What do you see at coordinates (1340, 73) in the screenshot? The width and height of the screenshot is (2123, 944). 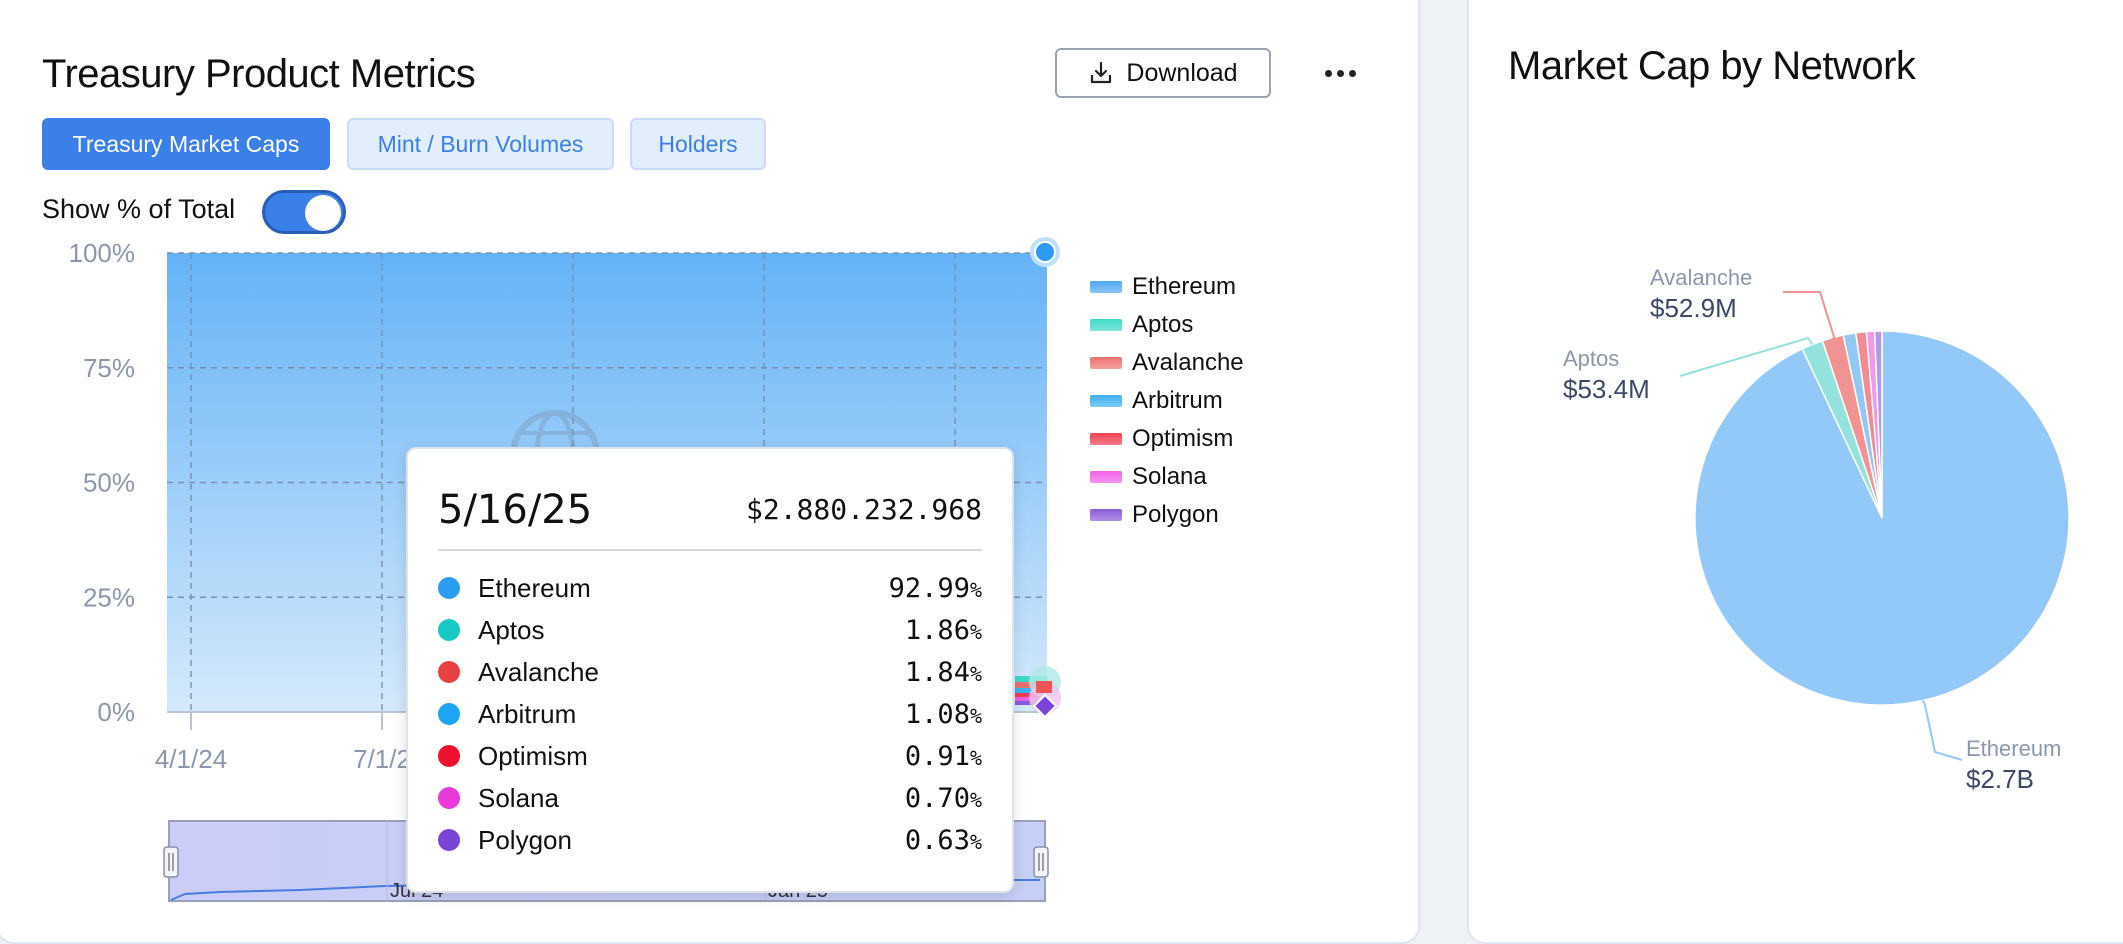 I see `more-options-icon` at bounding box center [1340, 73].